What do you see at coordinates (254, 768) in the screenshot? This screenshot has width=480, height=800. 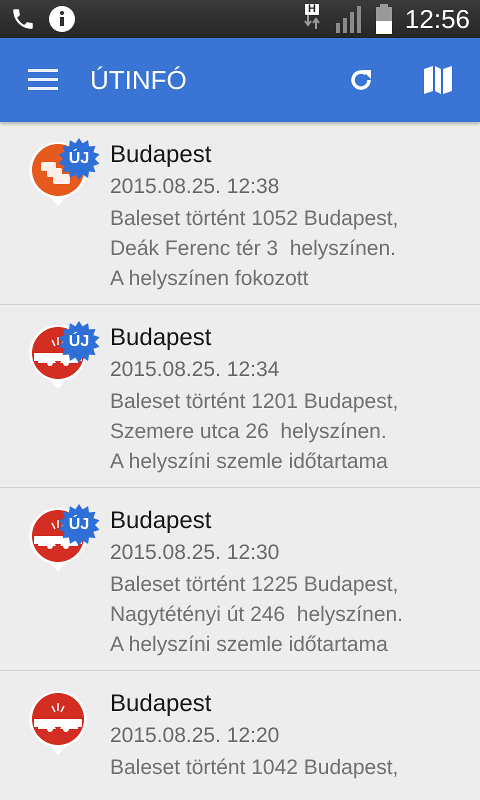 I see `item-description: Baleset történt 1042 Budapest,` at bounding box center [254, 768].